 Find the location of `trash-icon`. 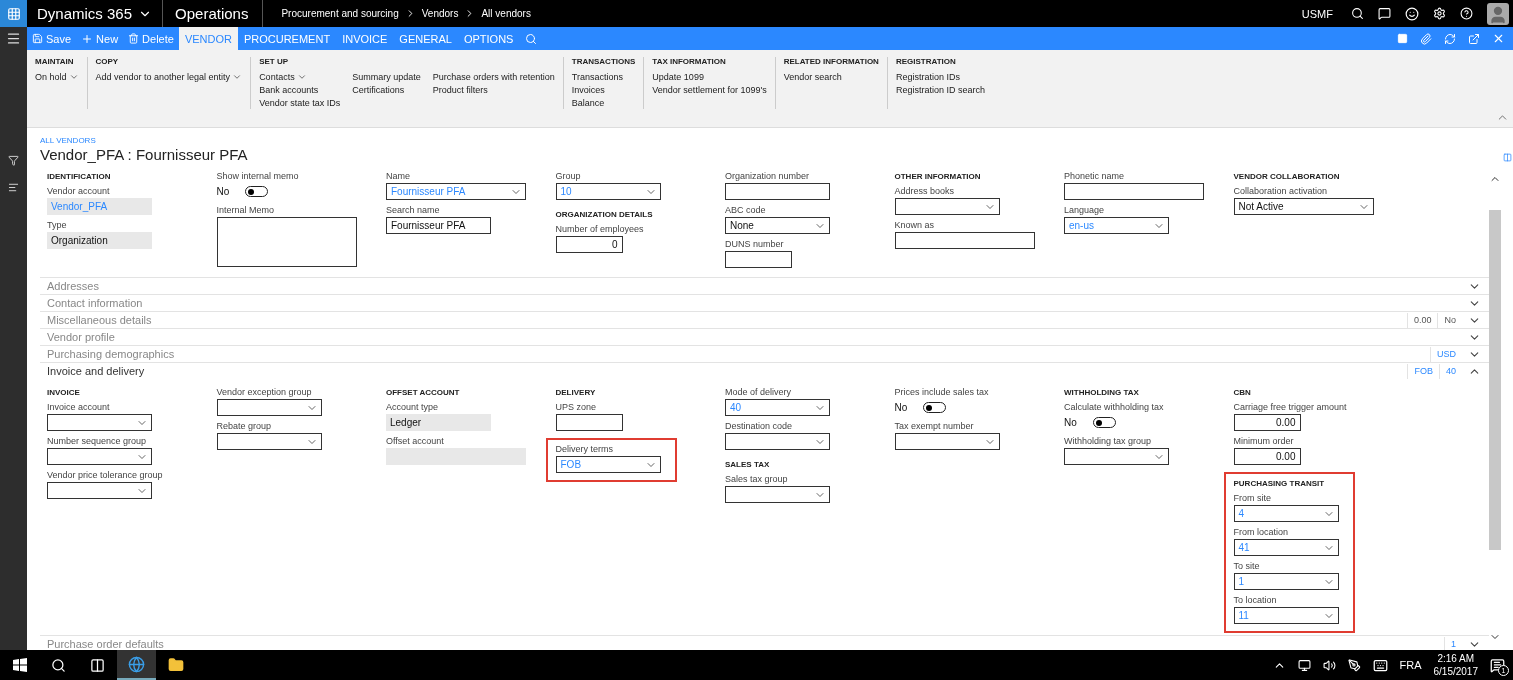

trash-icon is located at coordinates (134, 38).